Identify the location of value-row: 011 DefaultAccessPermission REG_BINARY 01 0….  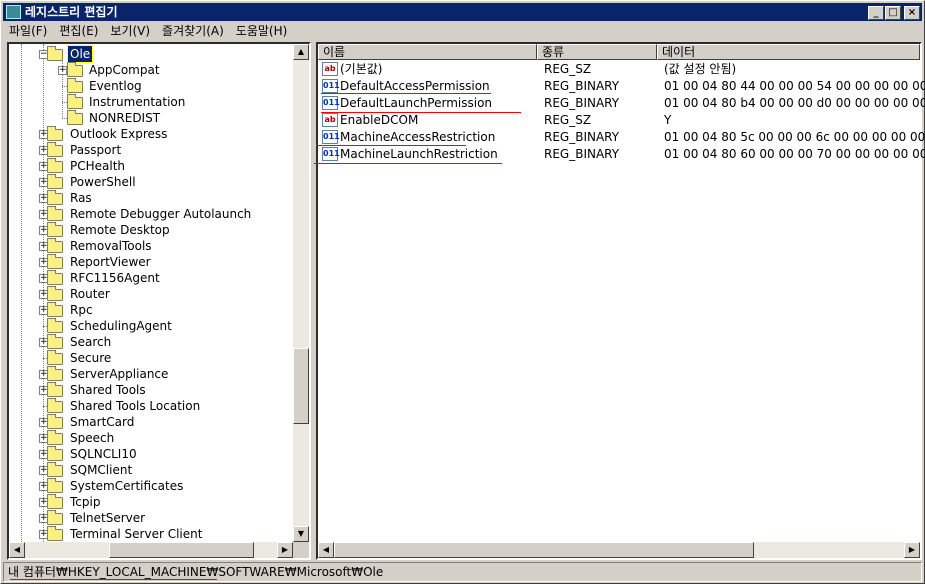
(621, 86).